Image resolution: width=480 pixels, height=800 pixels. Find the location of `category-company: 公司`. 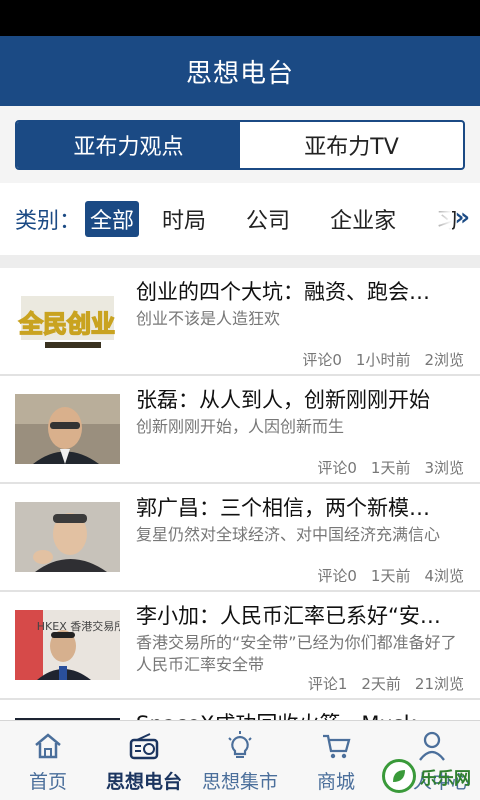

category-company: 公司 is located at coordinates (268, 219).